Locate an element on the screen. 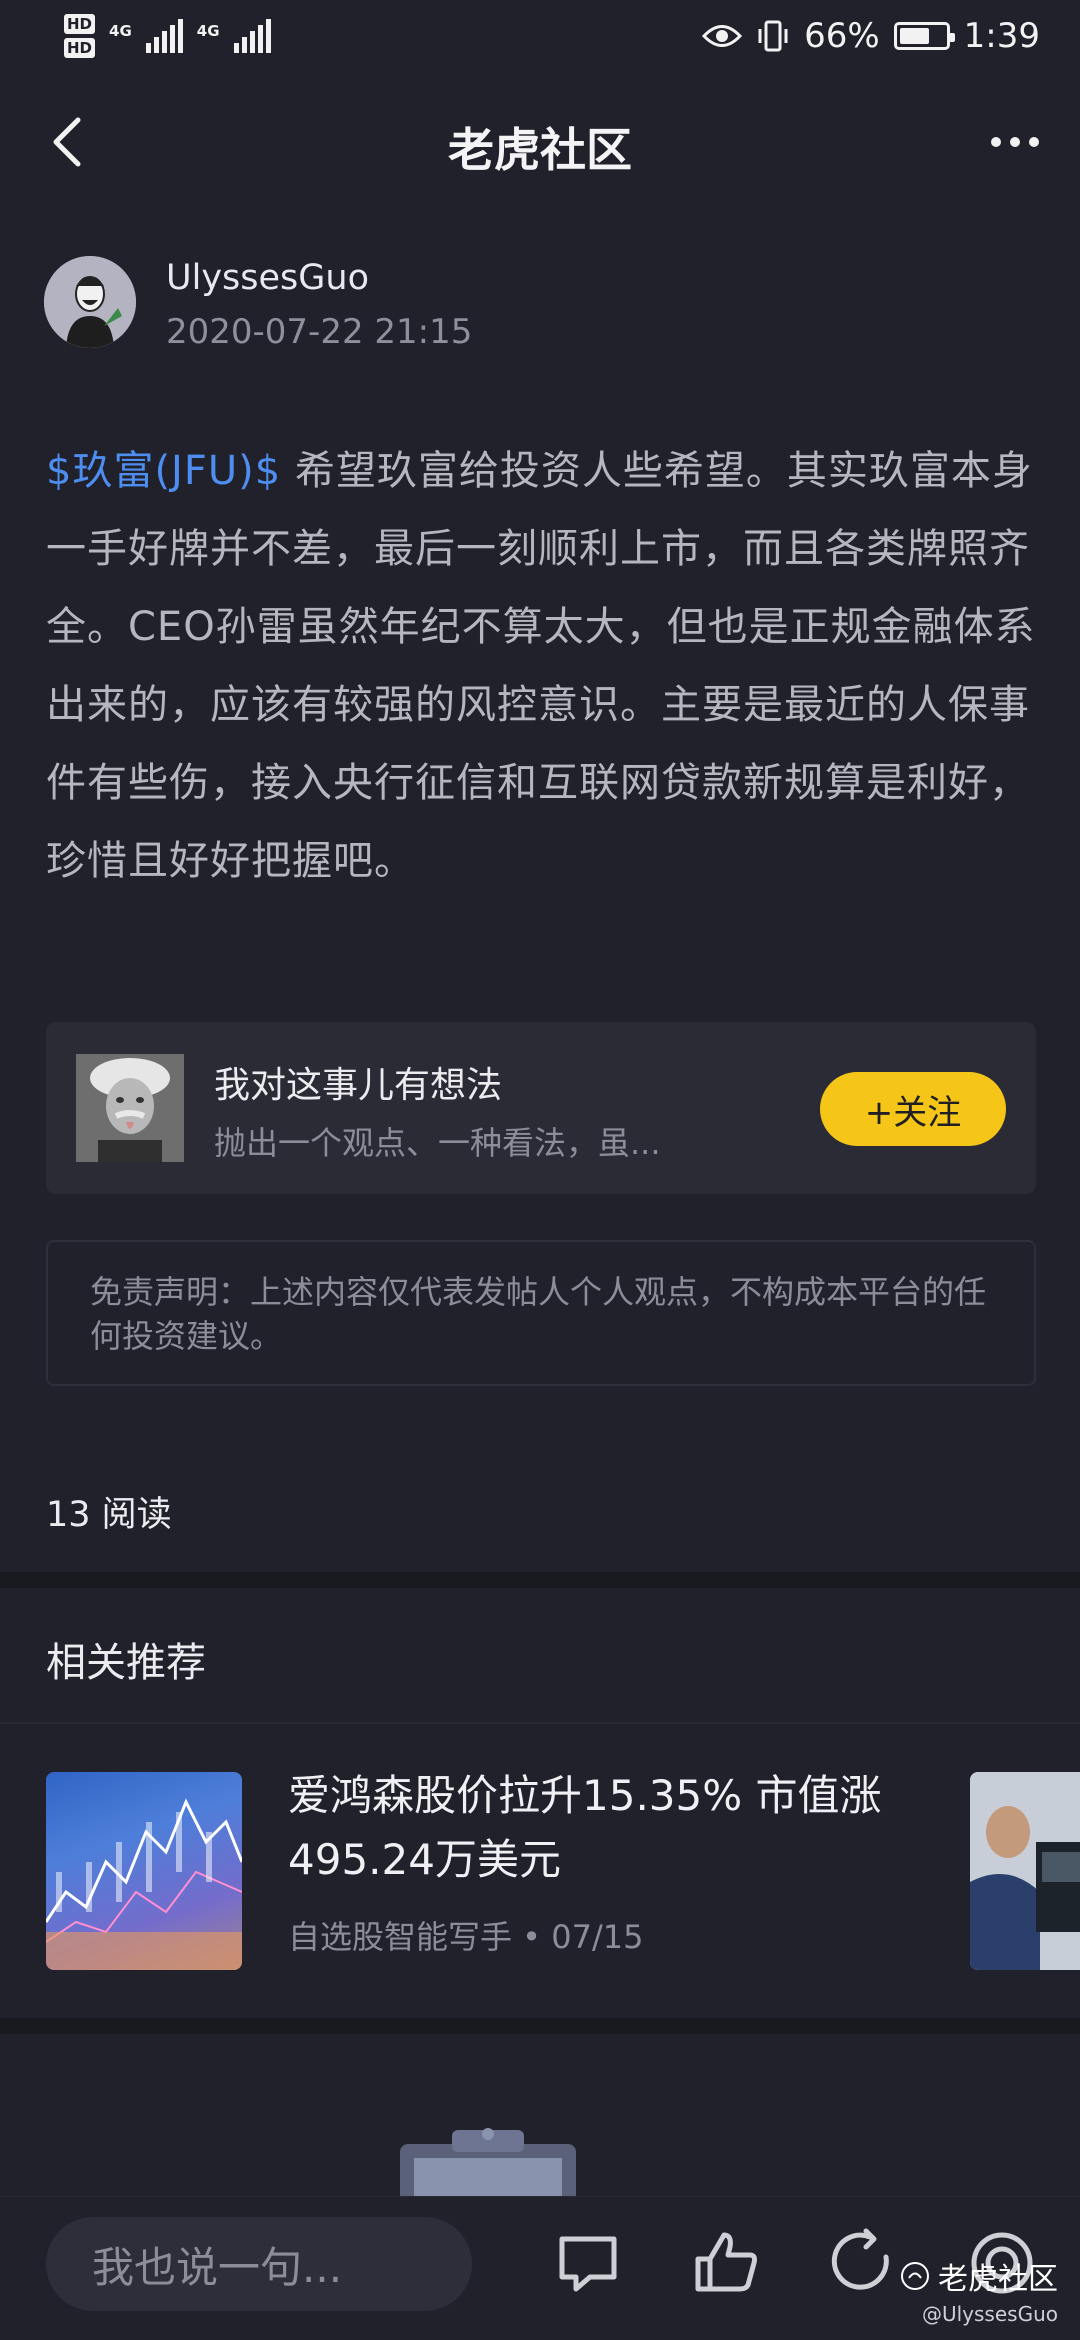 The image size is (1080, 2340). battery-icon is located at coordinates (924, 36).